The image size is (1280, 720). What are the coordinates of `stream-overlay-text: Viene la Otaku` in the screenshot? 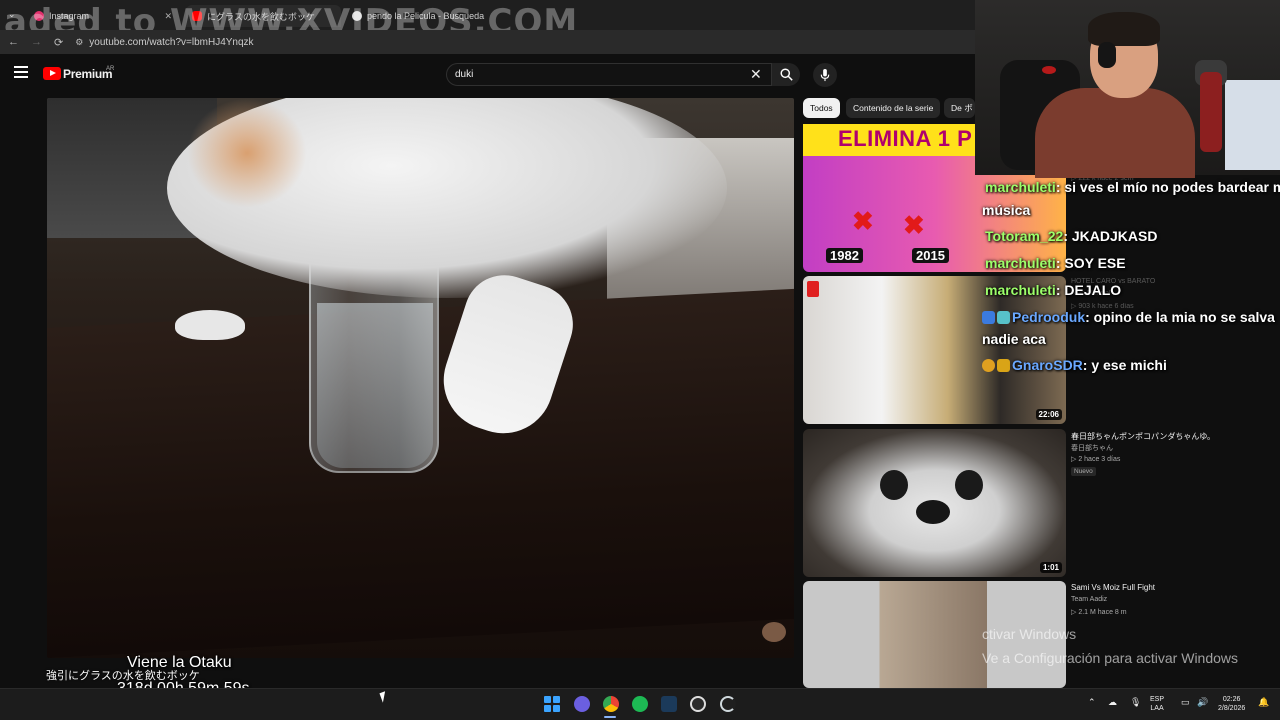 It's located at (179, 662).